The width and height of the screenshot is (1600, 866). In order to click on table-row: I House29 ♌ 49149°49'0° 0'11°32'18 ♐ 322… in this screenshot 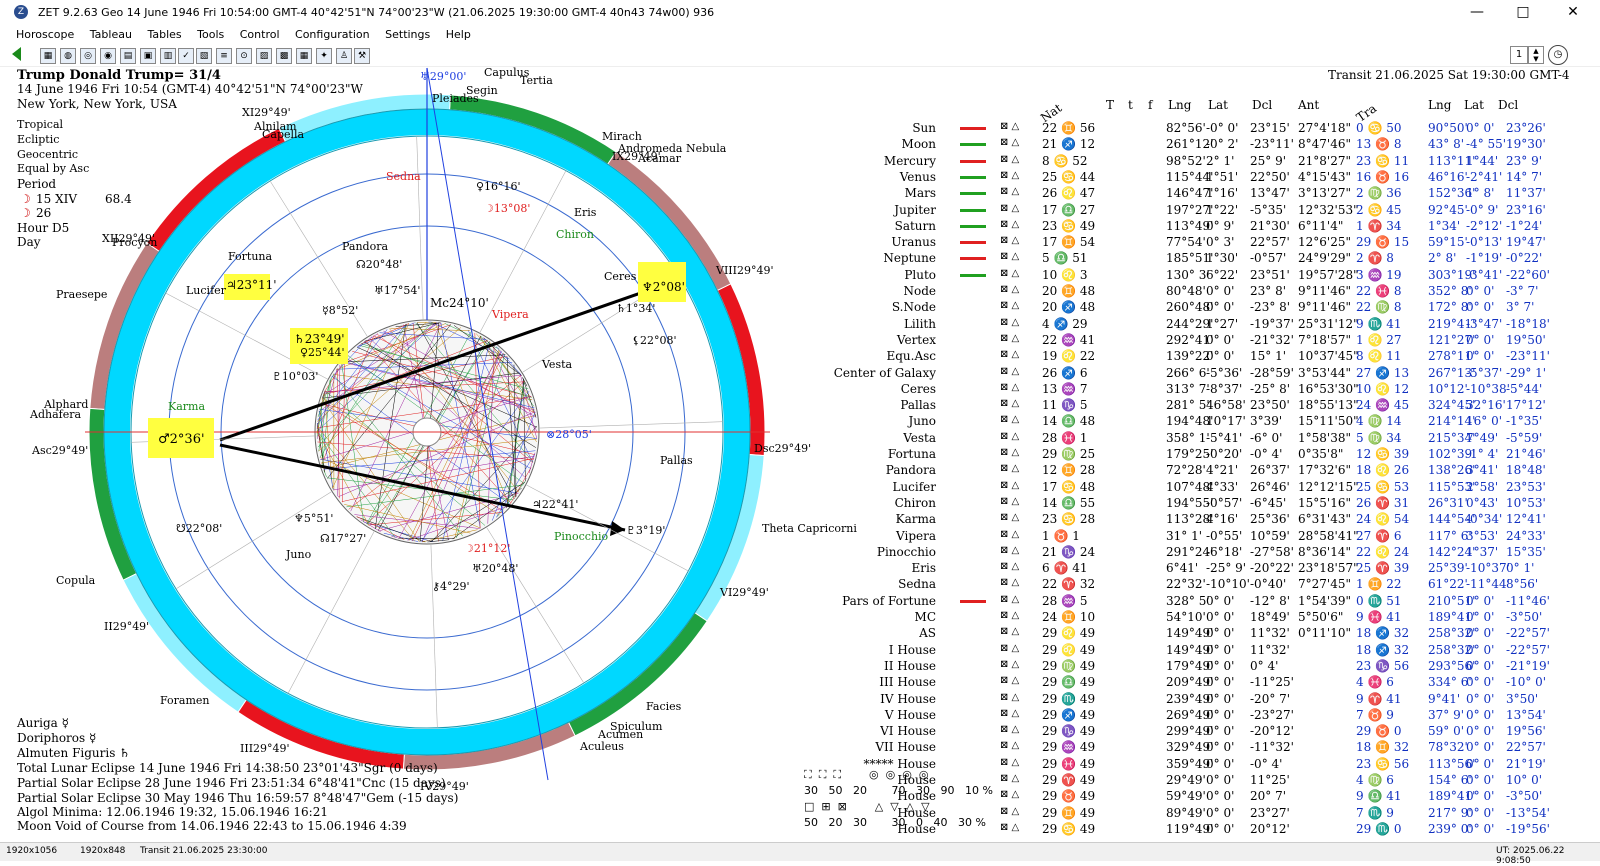, I will do `click(1215, 651)`.